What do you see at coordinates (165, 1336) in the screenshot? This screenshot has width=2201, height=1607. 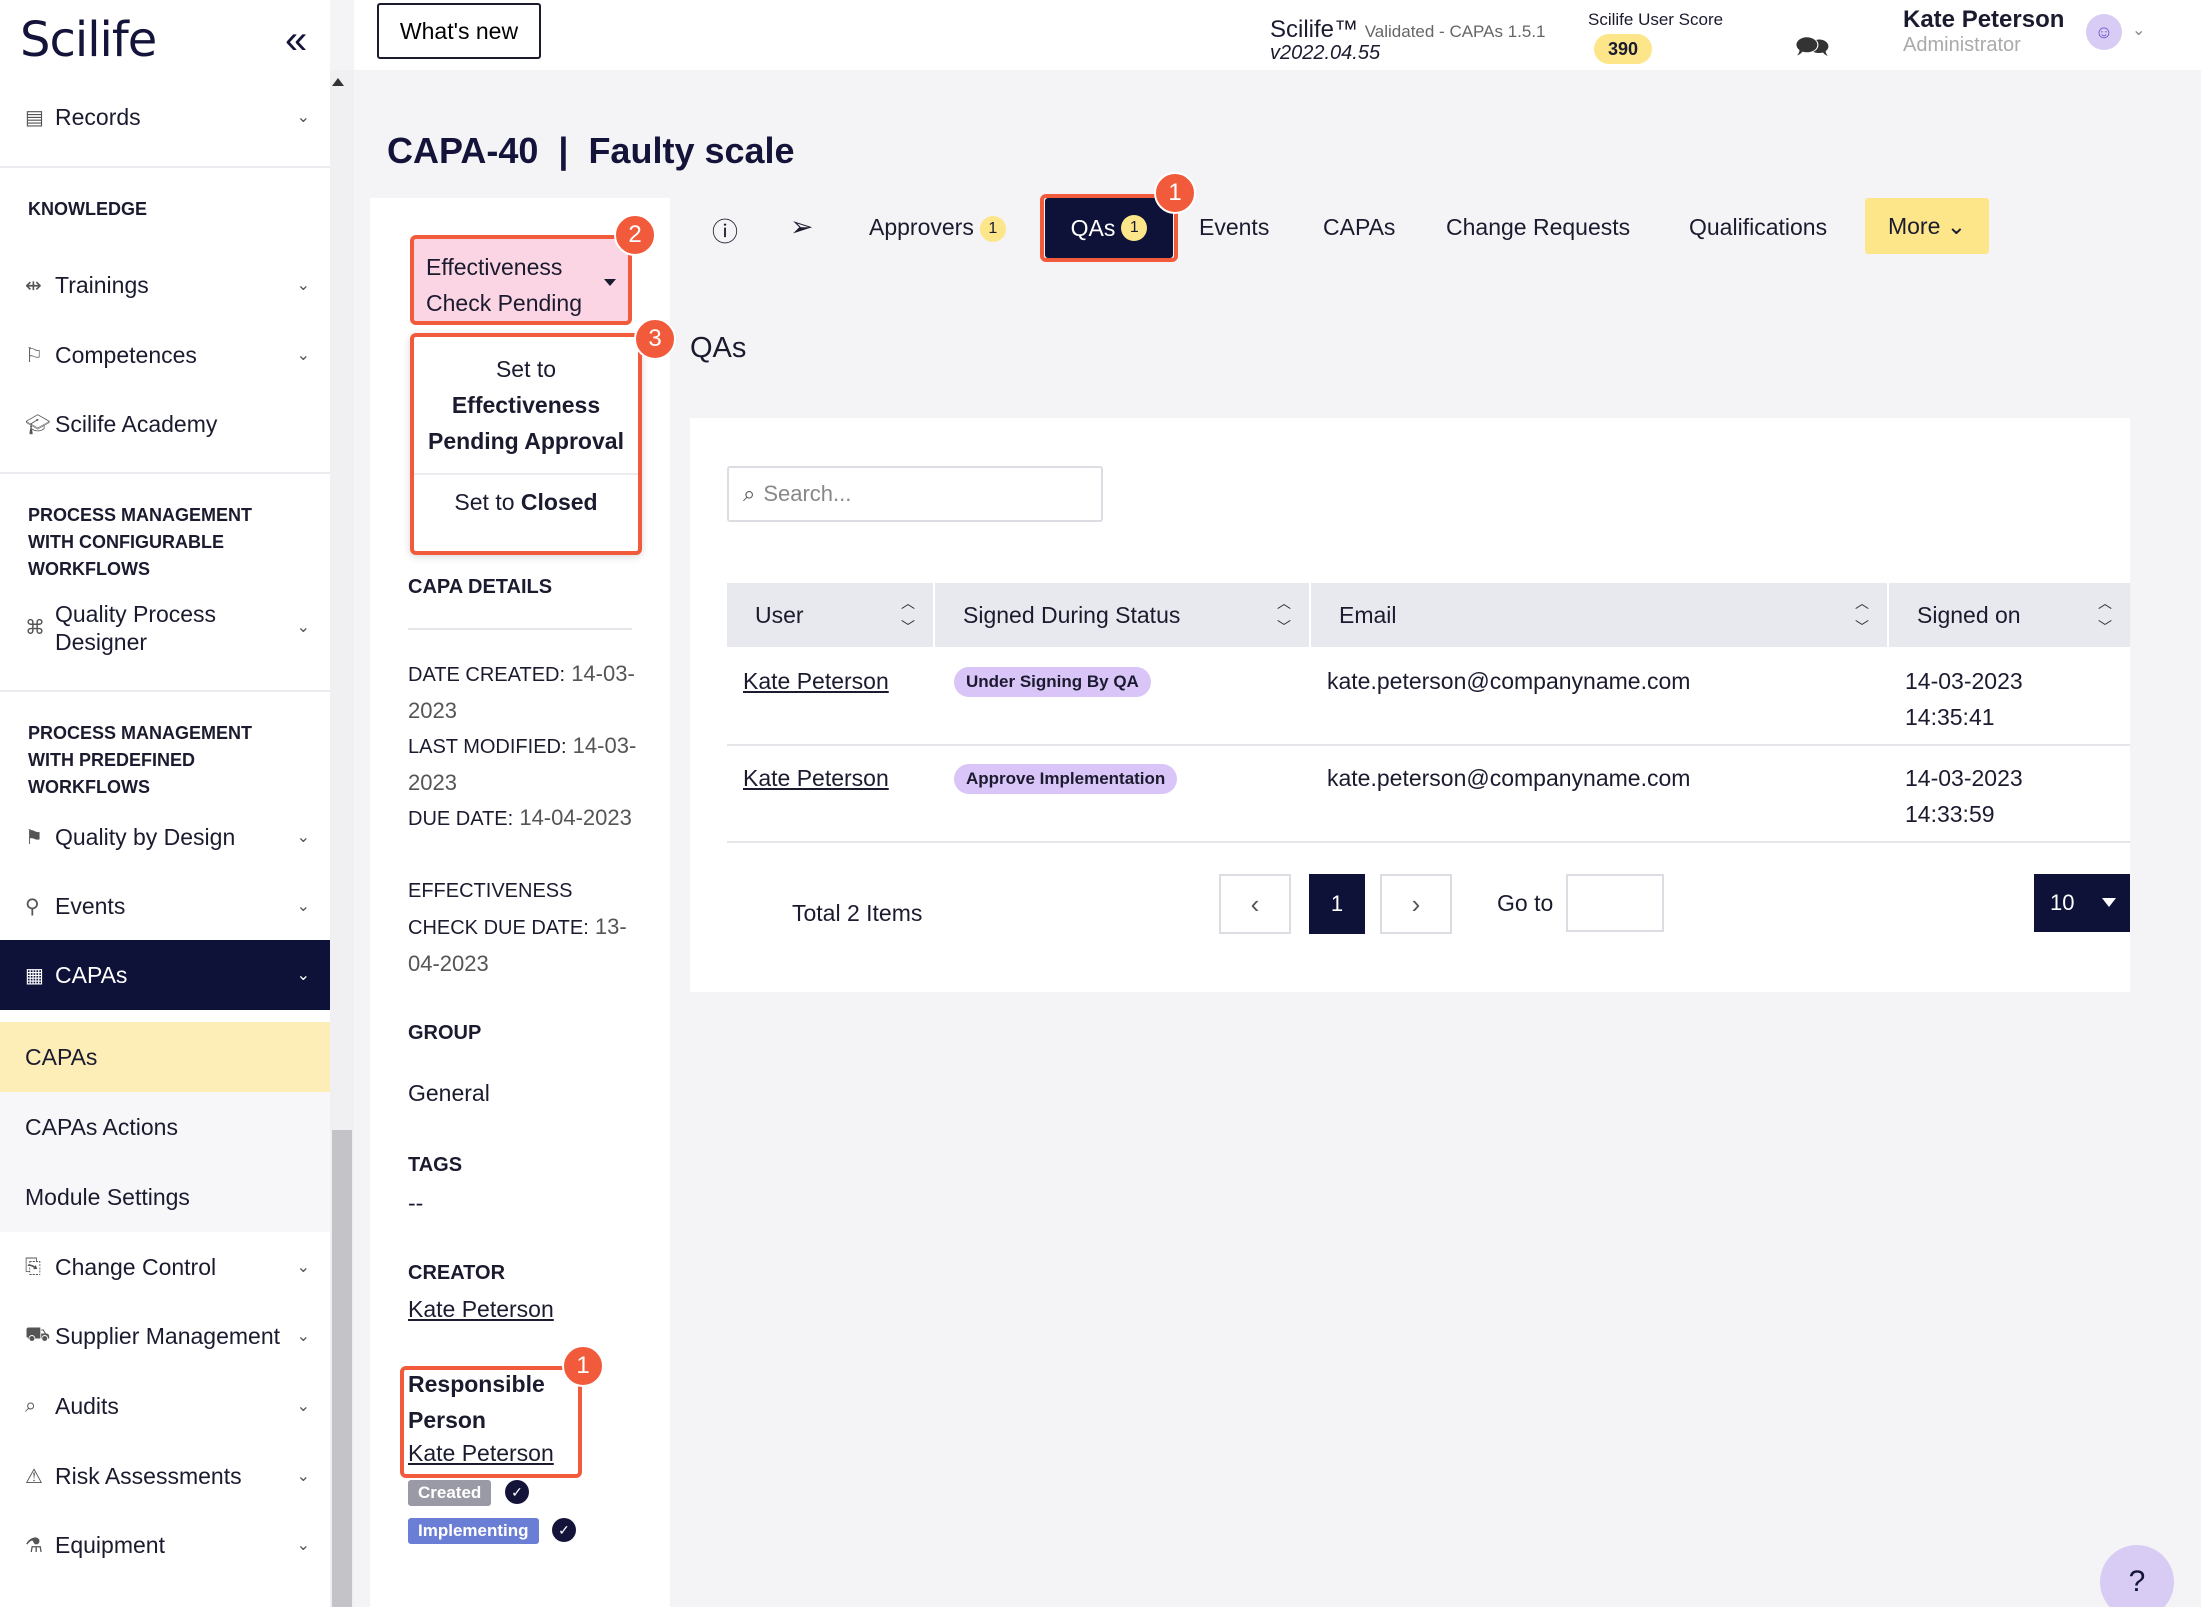 I see `sidebar-item-supplier: ⛟ Supplier Management ⌄` at bounding box center [165, 1336].